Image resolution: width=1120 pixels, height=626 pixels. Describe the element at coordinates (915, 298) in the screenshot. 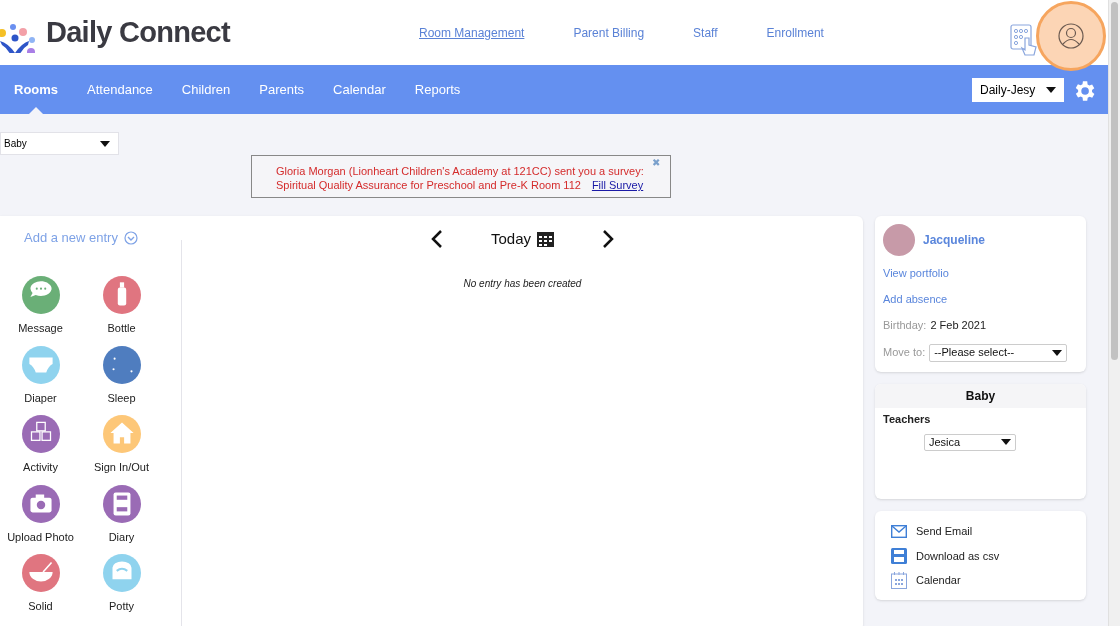

I see `child-link: Add absence` at that location.